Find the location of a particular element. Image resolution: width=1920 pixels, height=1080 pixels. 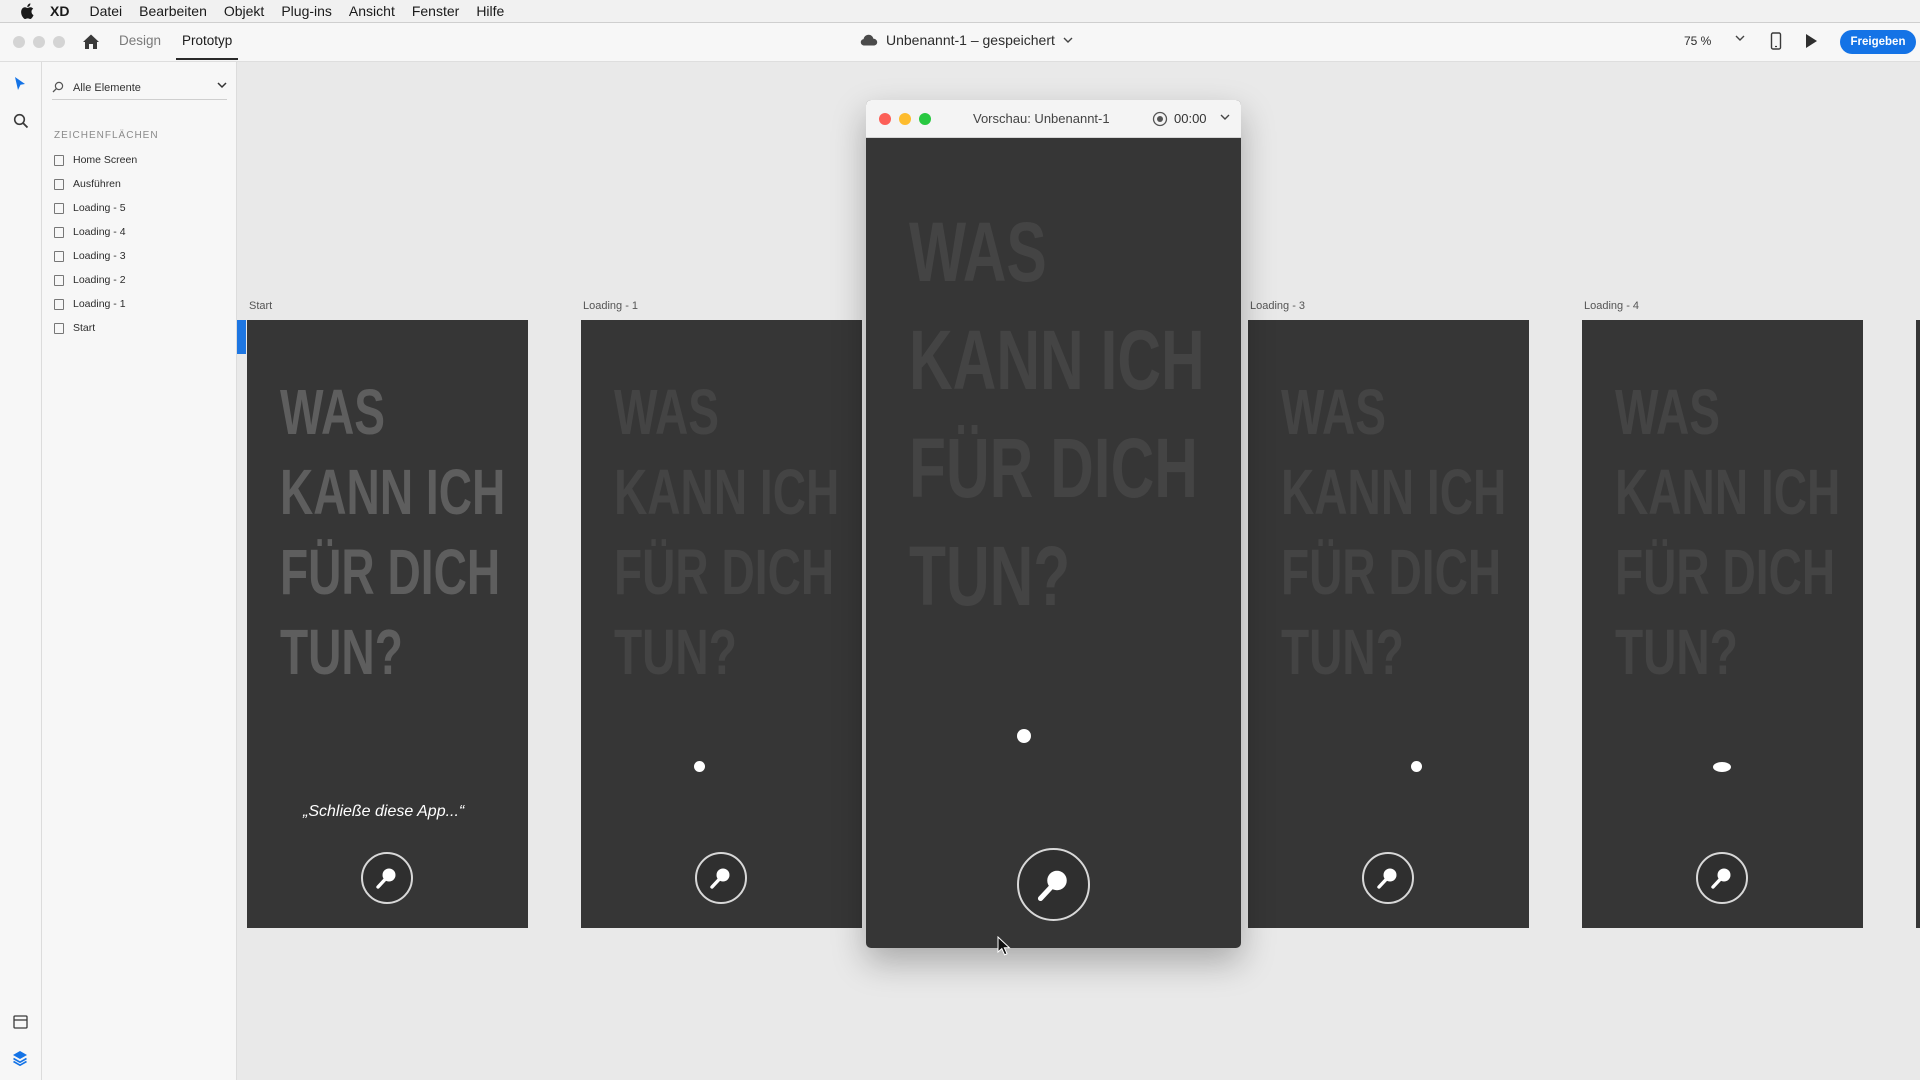

layer-item-home-screen: Home Screen is located at coordinates (95, 160).